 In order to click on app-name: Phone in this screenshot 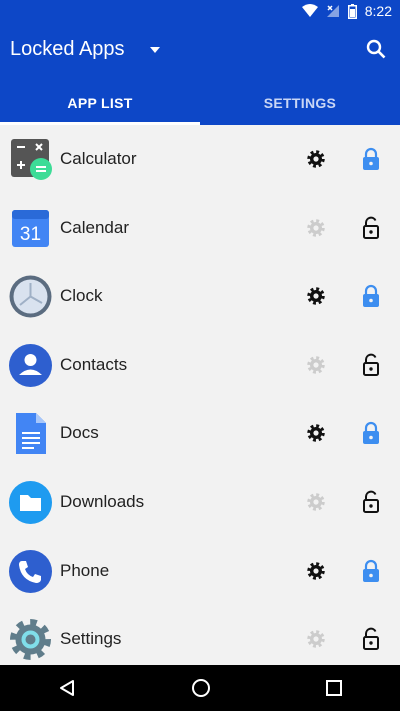, I will do `click(85, 570)`.